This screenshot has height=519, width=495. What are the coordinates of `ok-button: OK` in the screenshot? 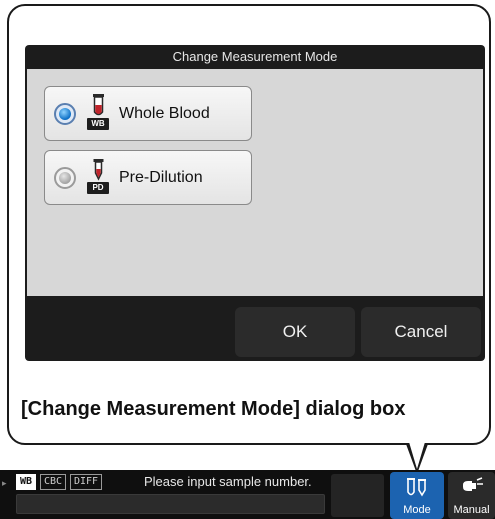 It's located at (295, 332).